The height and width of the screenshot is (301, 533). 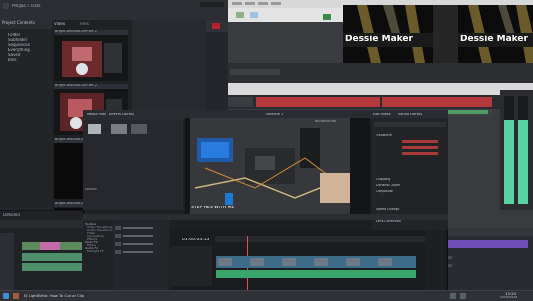 I want to click on timeline-controls, so click(x=380, y=73).